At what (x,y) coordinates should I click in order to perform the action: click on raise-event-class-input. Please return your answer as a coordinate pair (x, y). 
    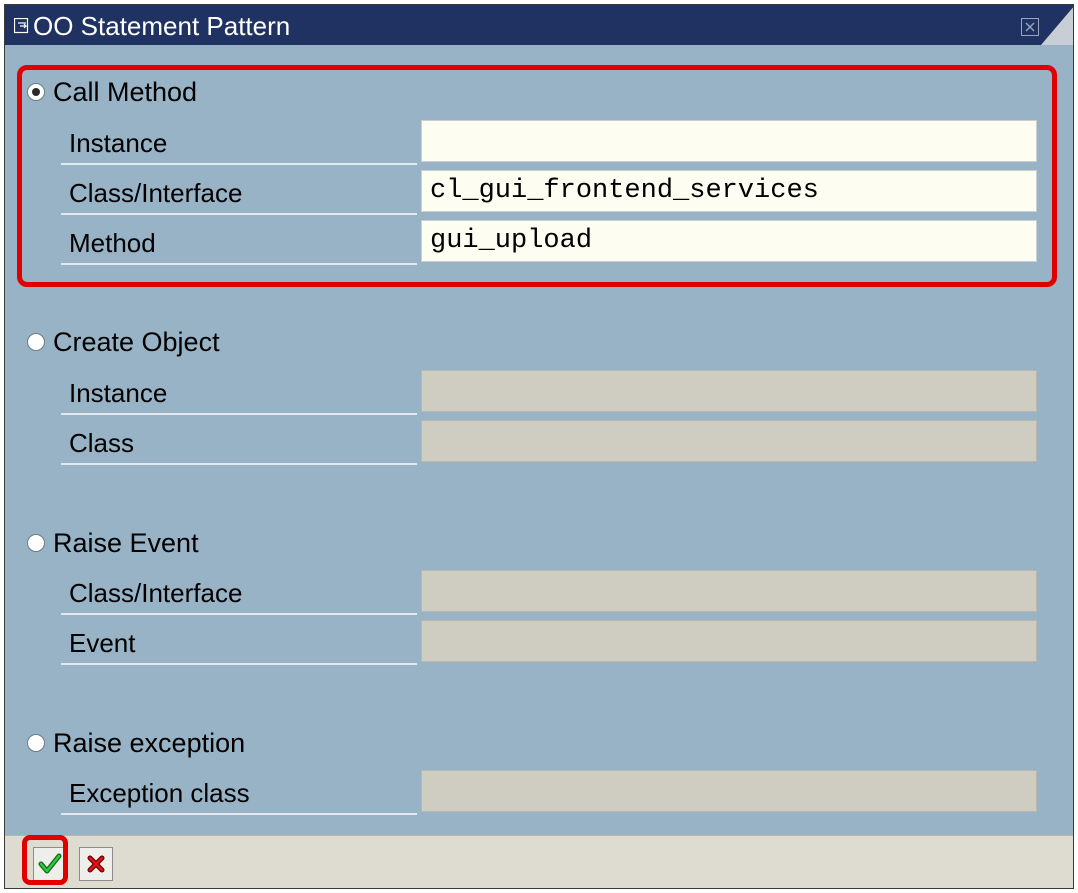
    Looking at the image, I should click on (729, 591).